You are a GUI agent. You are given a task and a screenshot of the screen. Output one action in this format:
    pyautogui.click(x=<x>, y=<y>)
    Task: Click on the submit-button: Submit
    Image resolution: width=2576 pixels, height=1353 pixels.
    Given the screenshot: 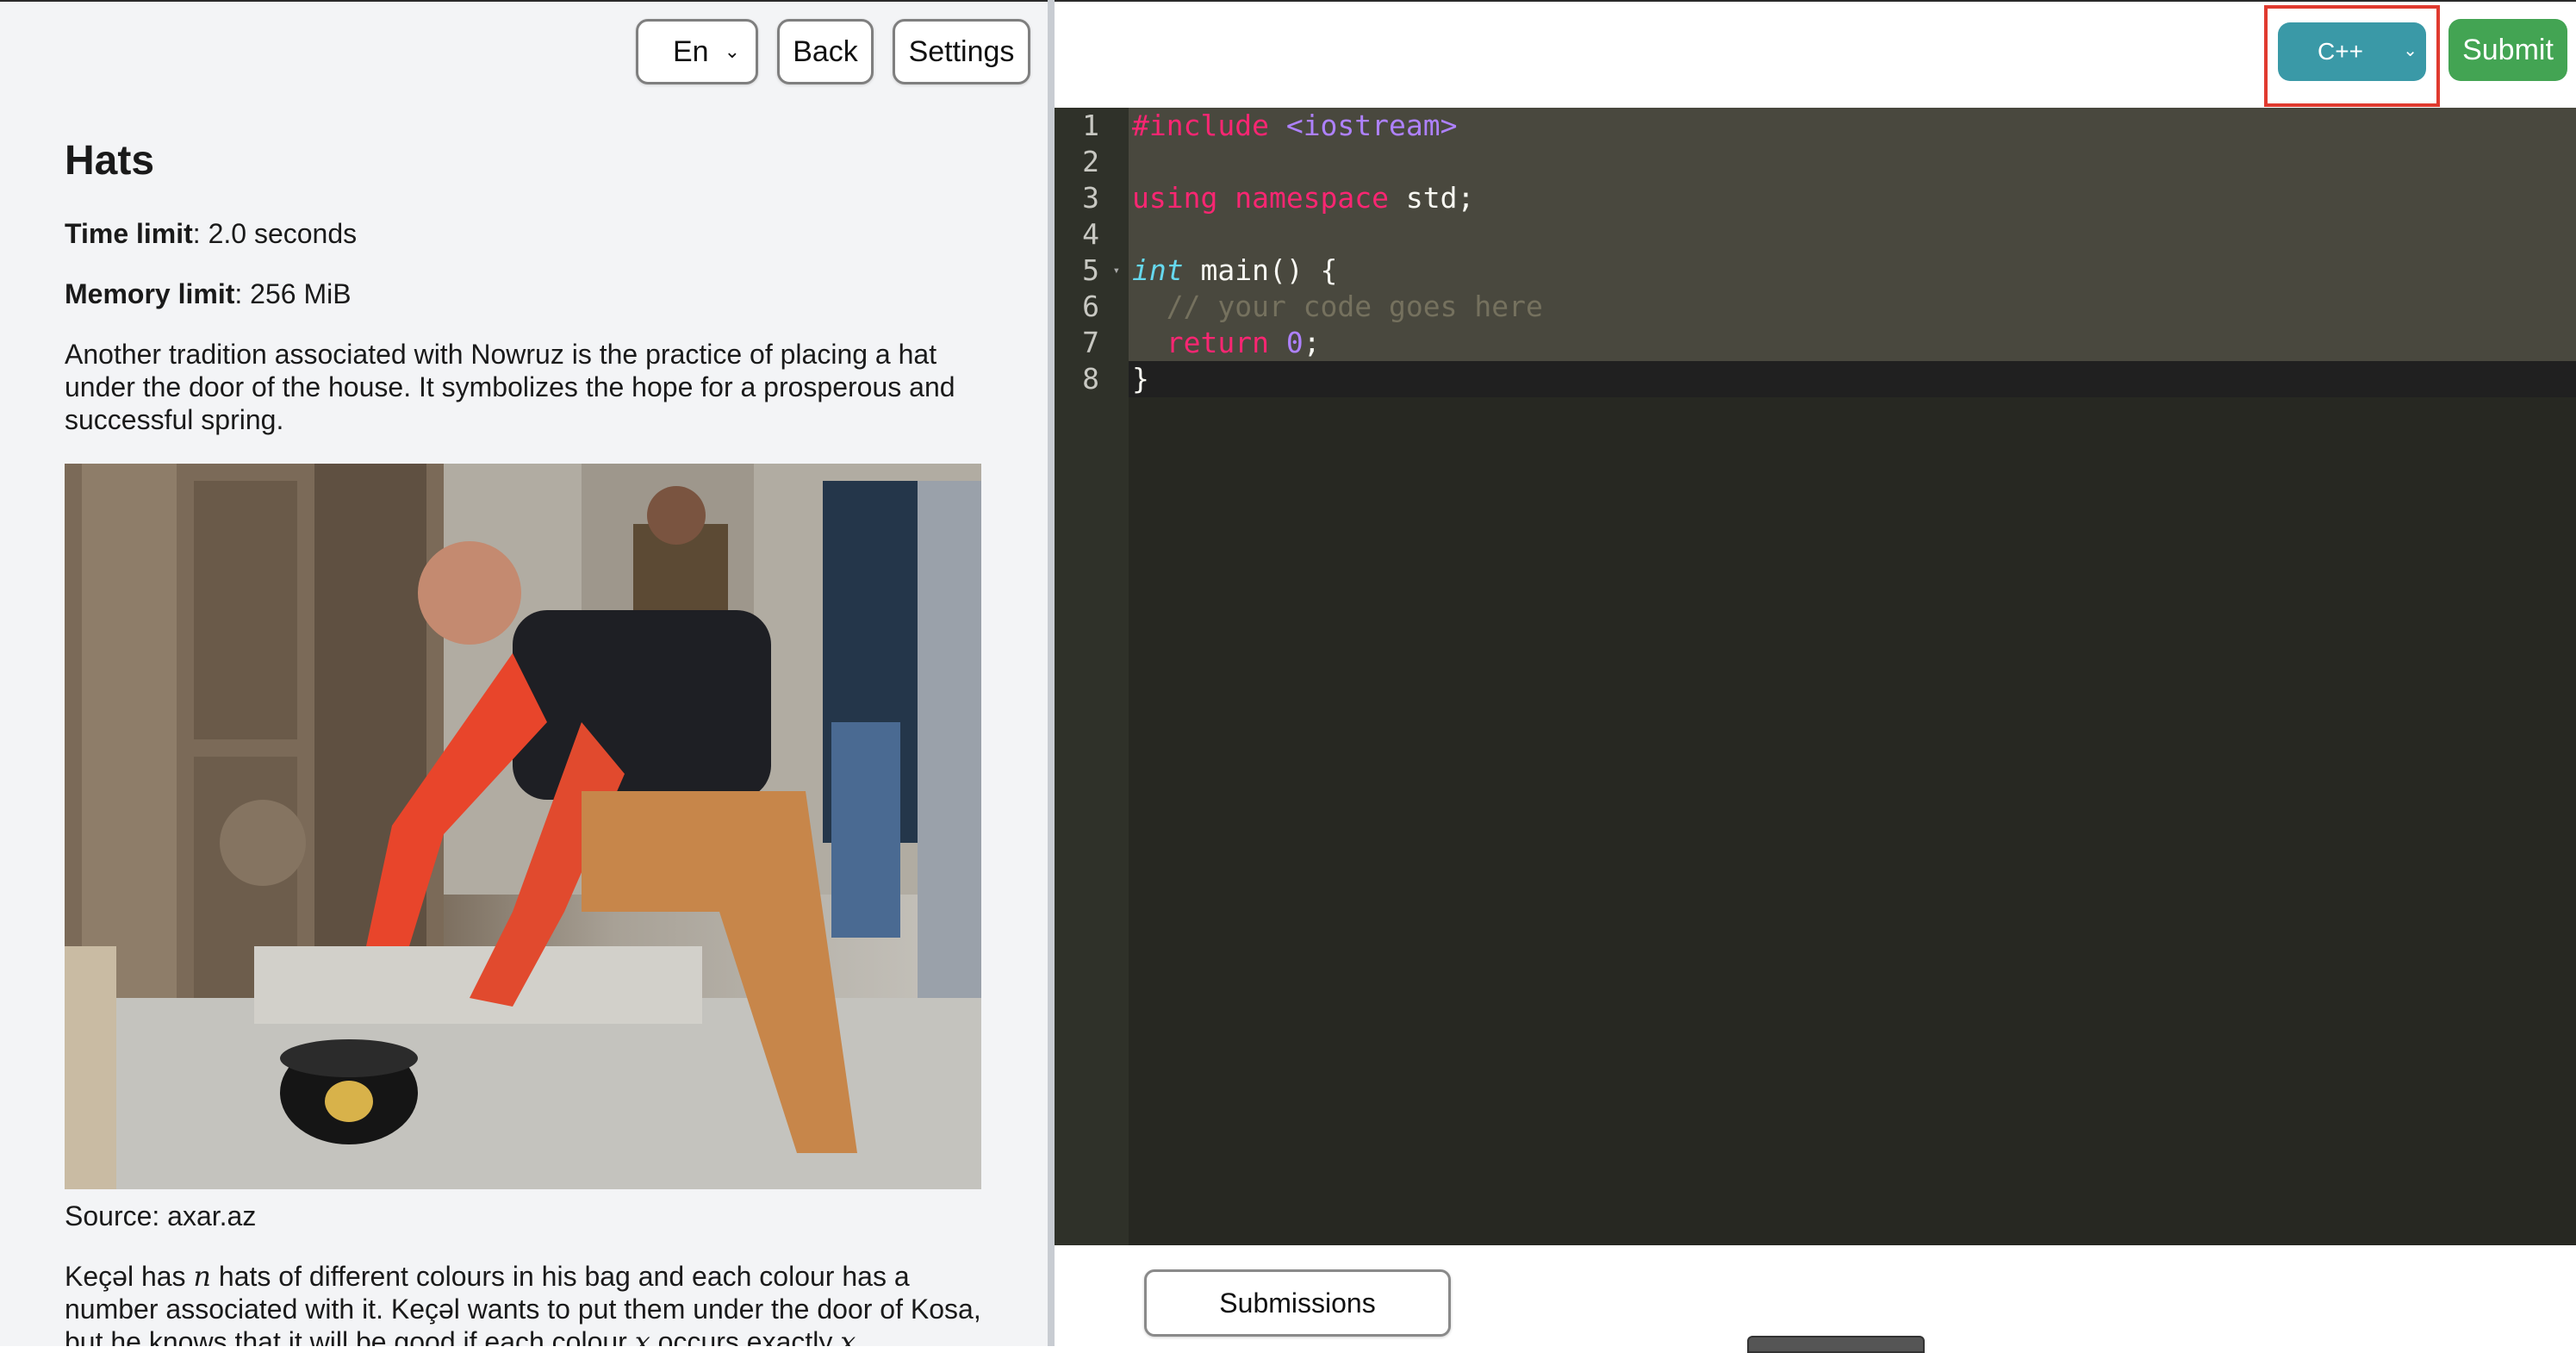 What is the action you would take?
    pyautogui.click(x=2508, y=50)
    